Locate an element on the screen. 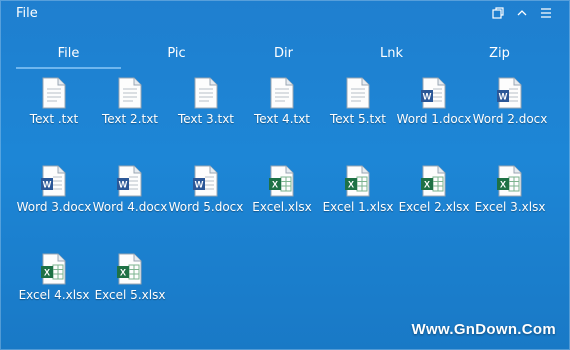  file-item: Text 3.txt is located at coordinates (206, 100).